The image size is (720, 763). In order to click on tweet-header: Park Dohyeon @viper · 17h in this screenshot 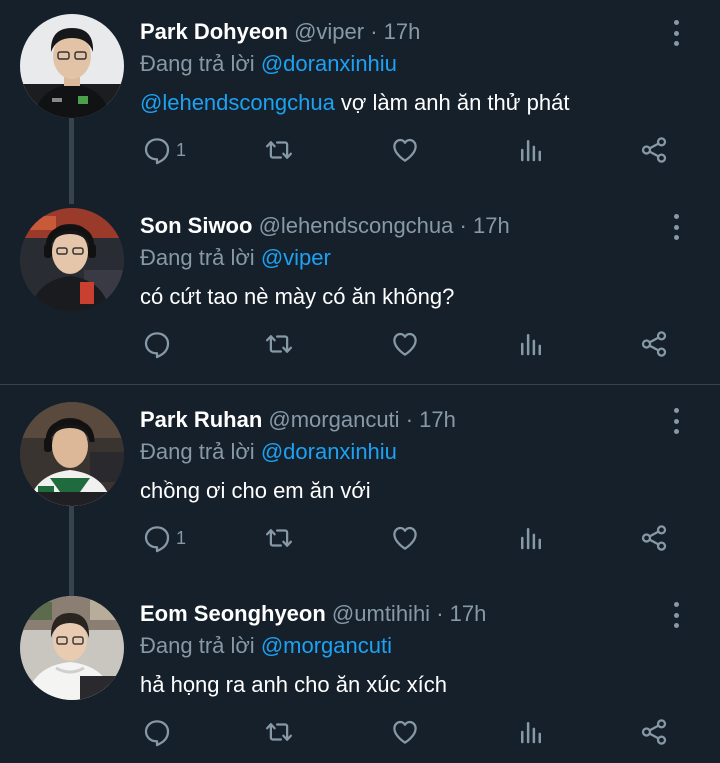, I will do `click(280, 32)`.